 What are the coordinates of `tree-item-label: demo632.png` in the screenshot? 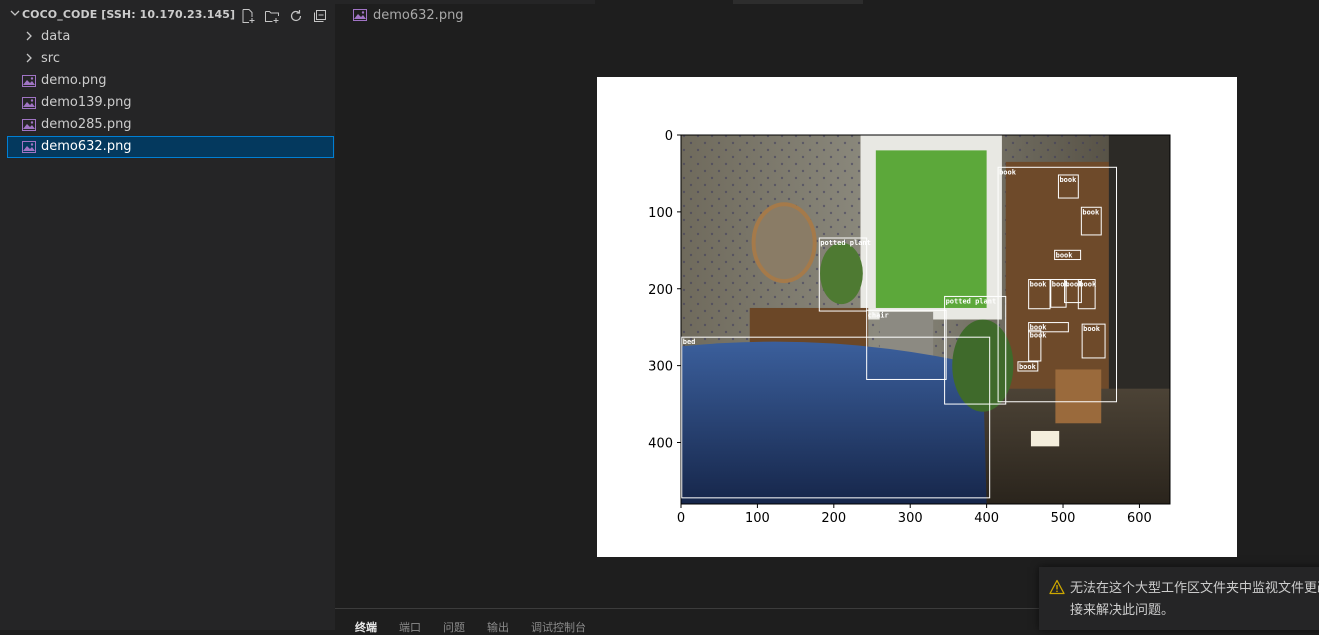 It's located at (86, 146).